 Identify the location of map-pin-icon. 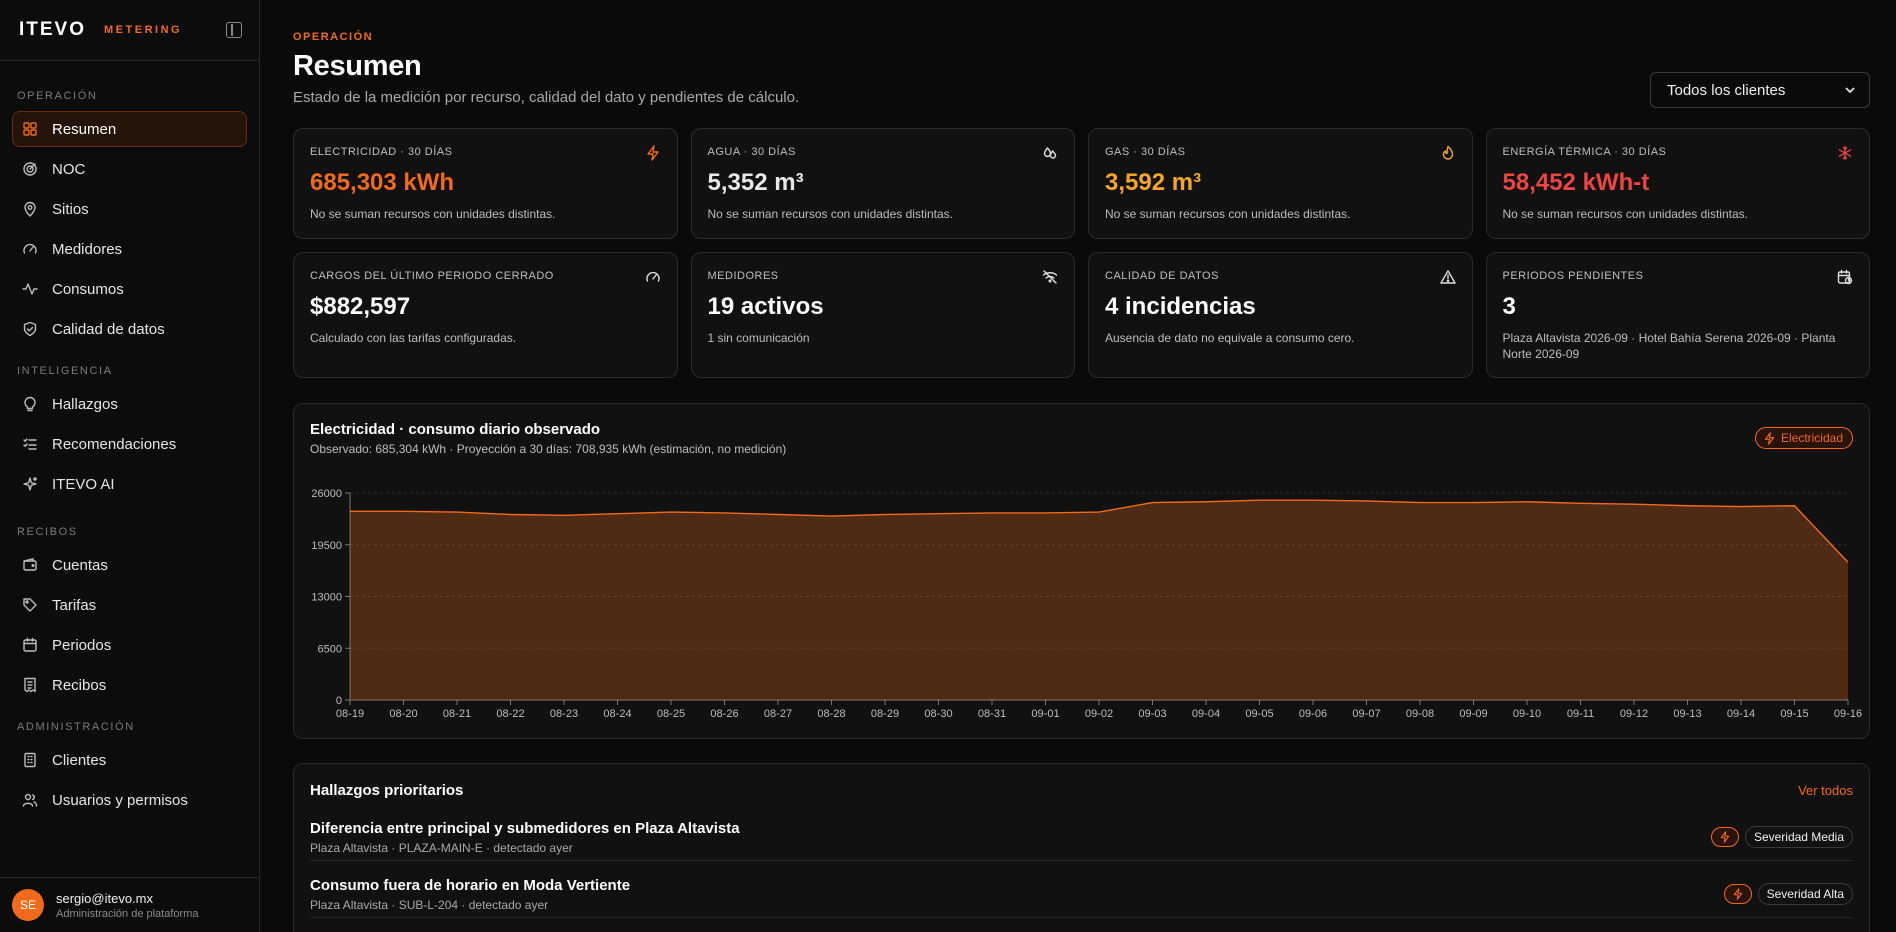
(30, 209).